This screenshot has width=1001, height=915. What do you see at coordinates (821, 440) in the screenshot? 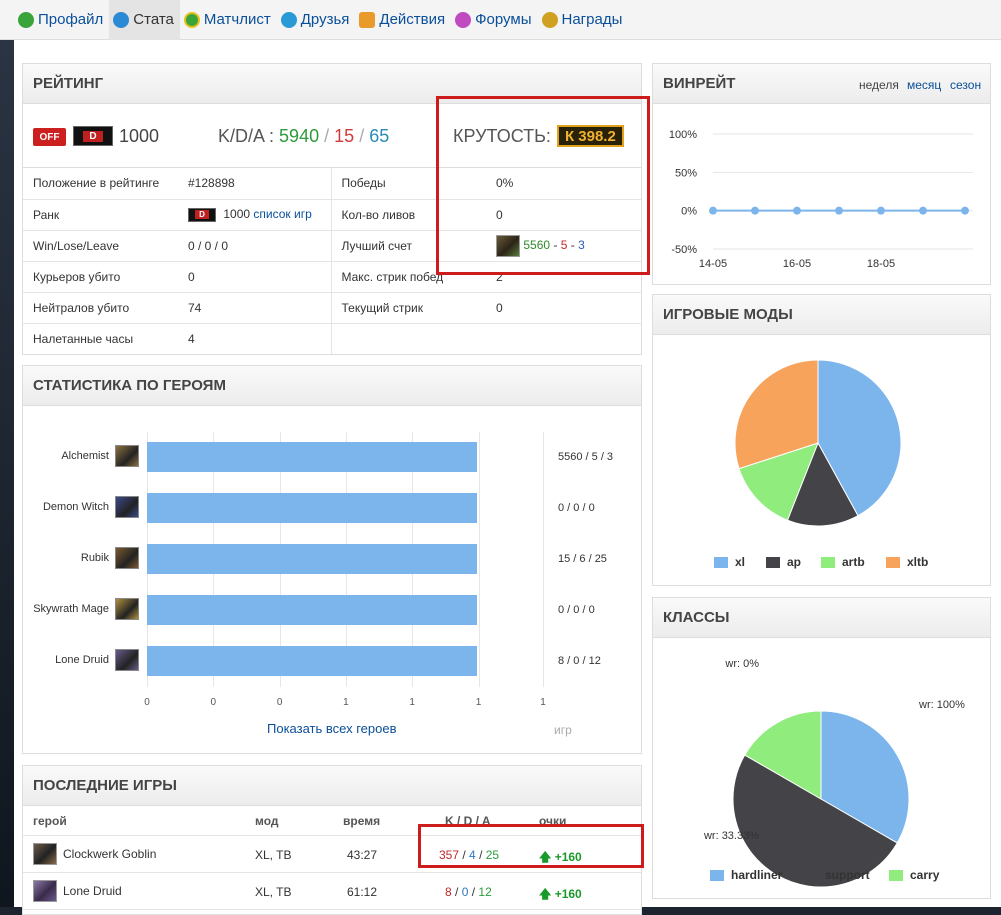
I see `game-modes-panel: ИГРОВЫЕ МОДЫ xl ap artb xltb` at bounding box center [821, 440].